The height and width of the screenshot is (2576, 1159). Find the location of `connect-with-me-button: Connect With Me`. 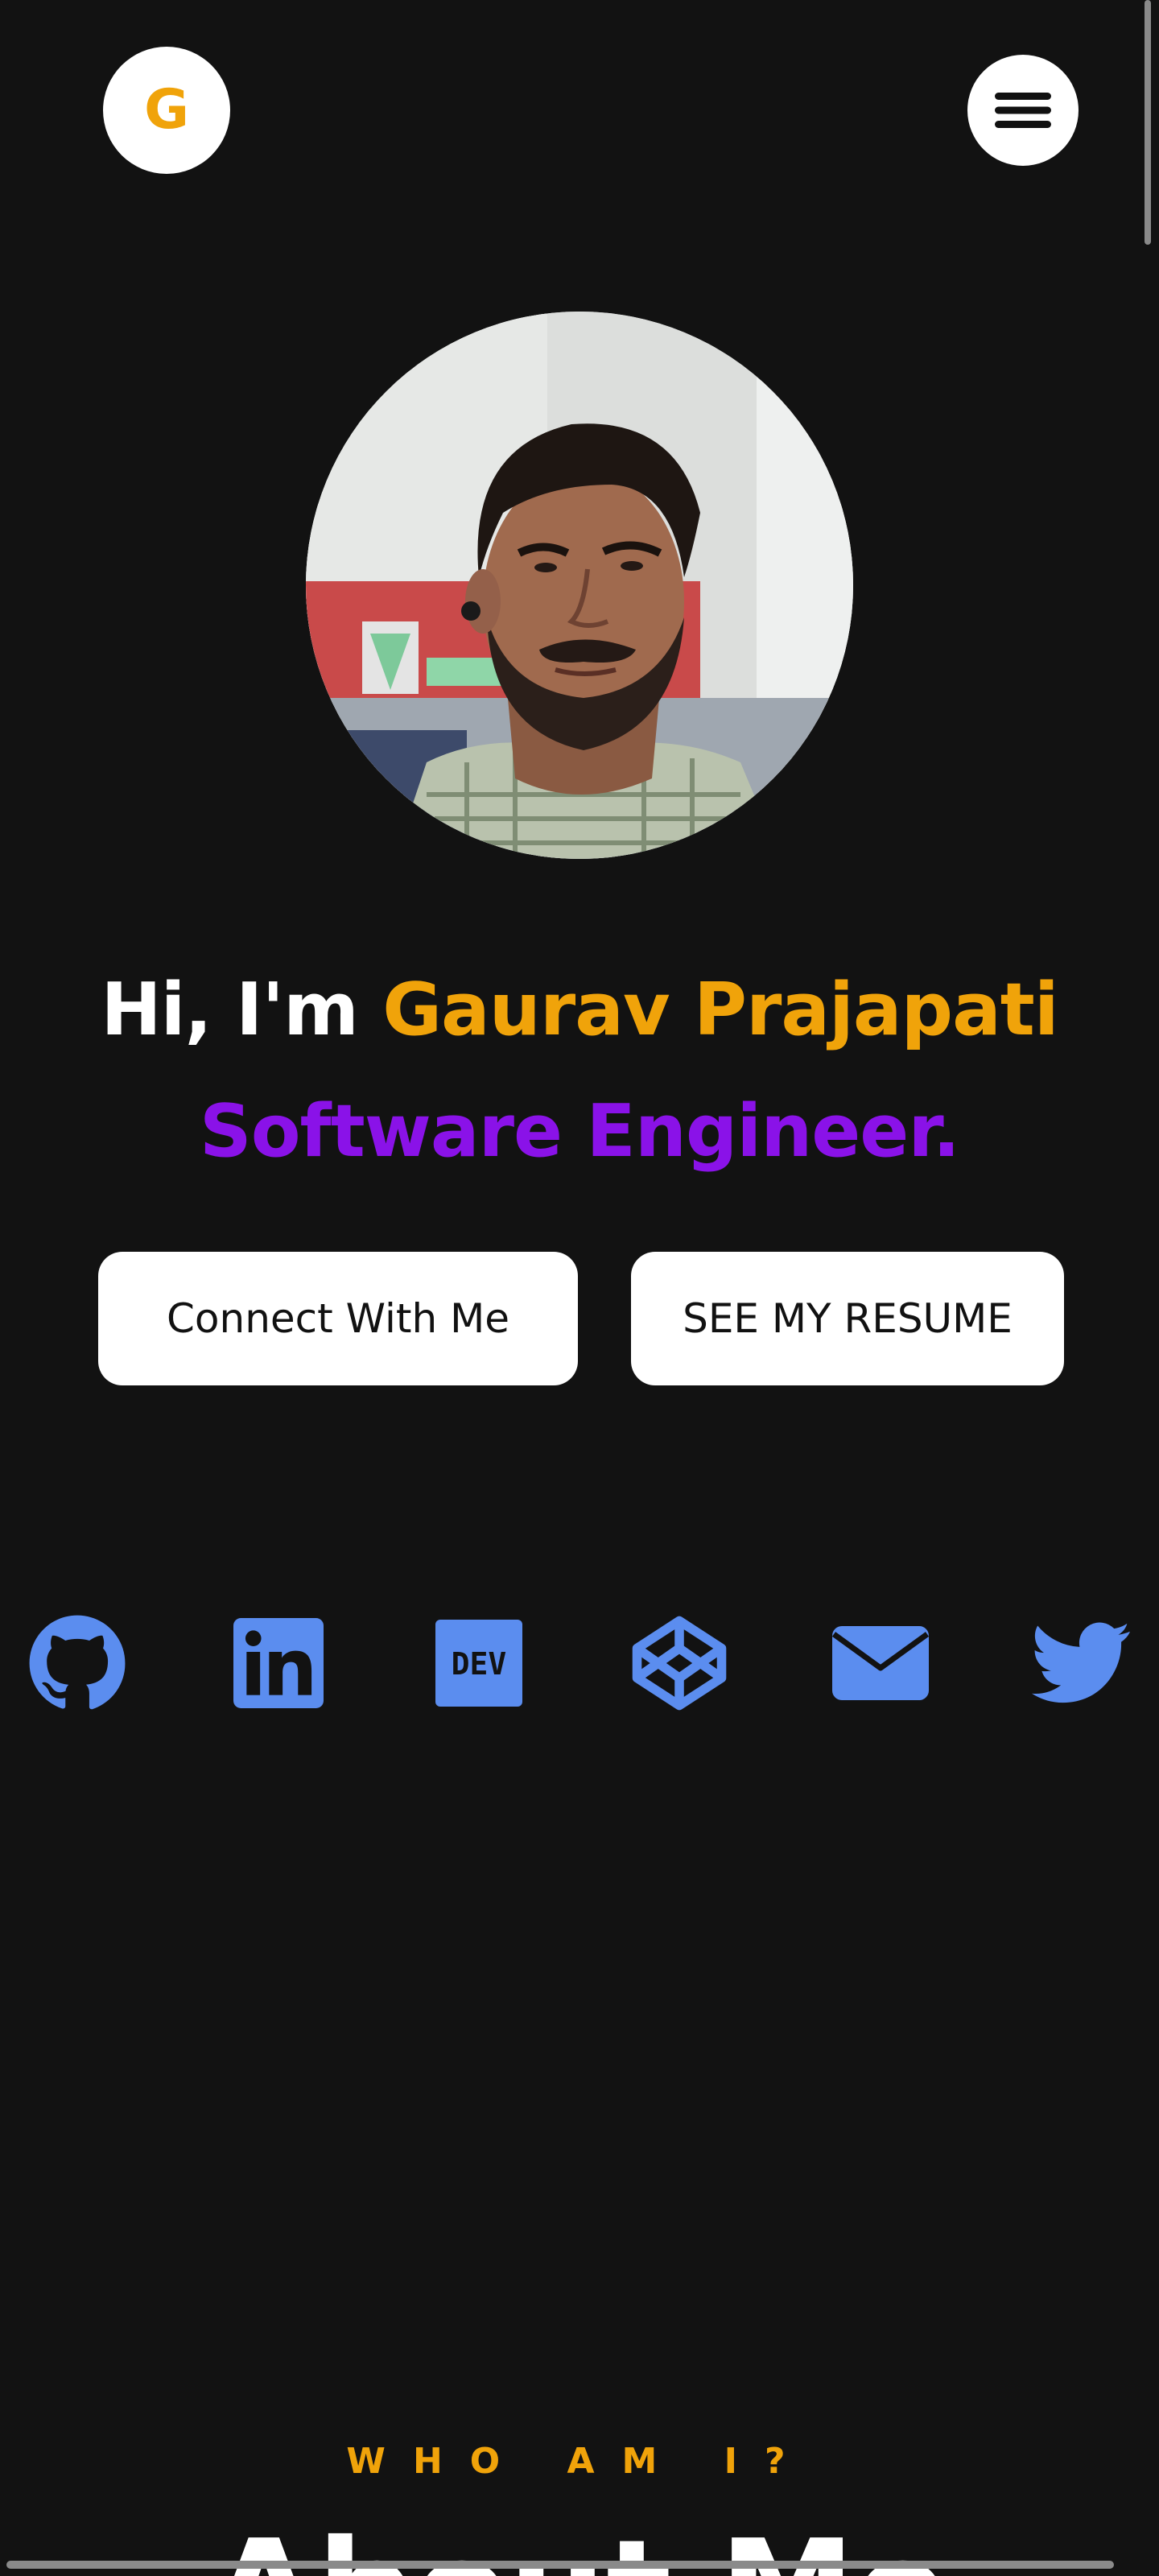

connect-with-me-button: Connect With Me is located at coordinates (338, 1318).